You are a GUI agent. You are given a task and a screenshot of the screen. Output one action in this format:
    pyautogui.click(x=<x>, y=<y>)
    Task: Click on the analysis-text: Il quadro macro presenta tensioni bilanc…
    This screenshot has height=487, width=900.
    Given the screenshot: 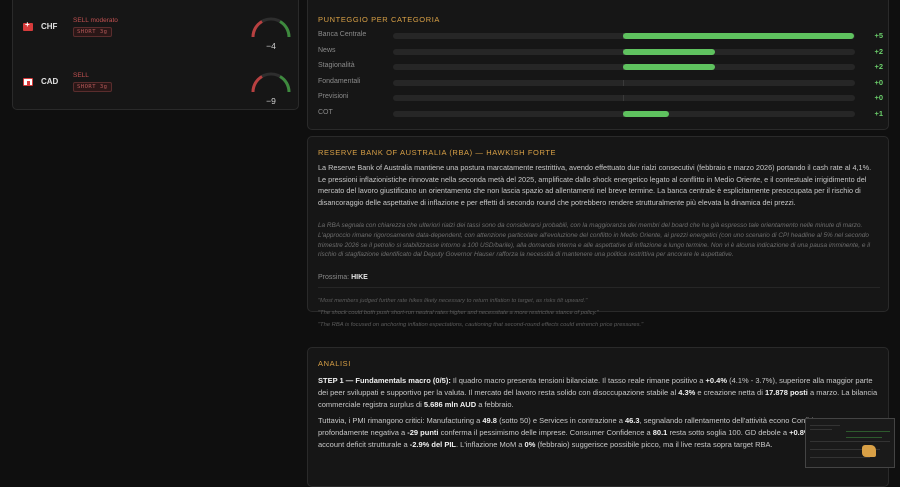 What is the action you would take?
    pyautogui.click(x=578, y=380)
    